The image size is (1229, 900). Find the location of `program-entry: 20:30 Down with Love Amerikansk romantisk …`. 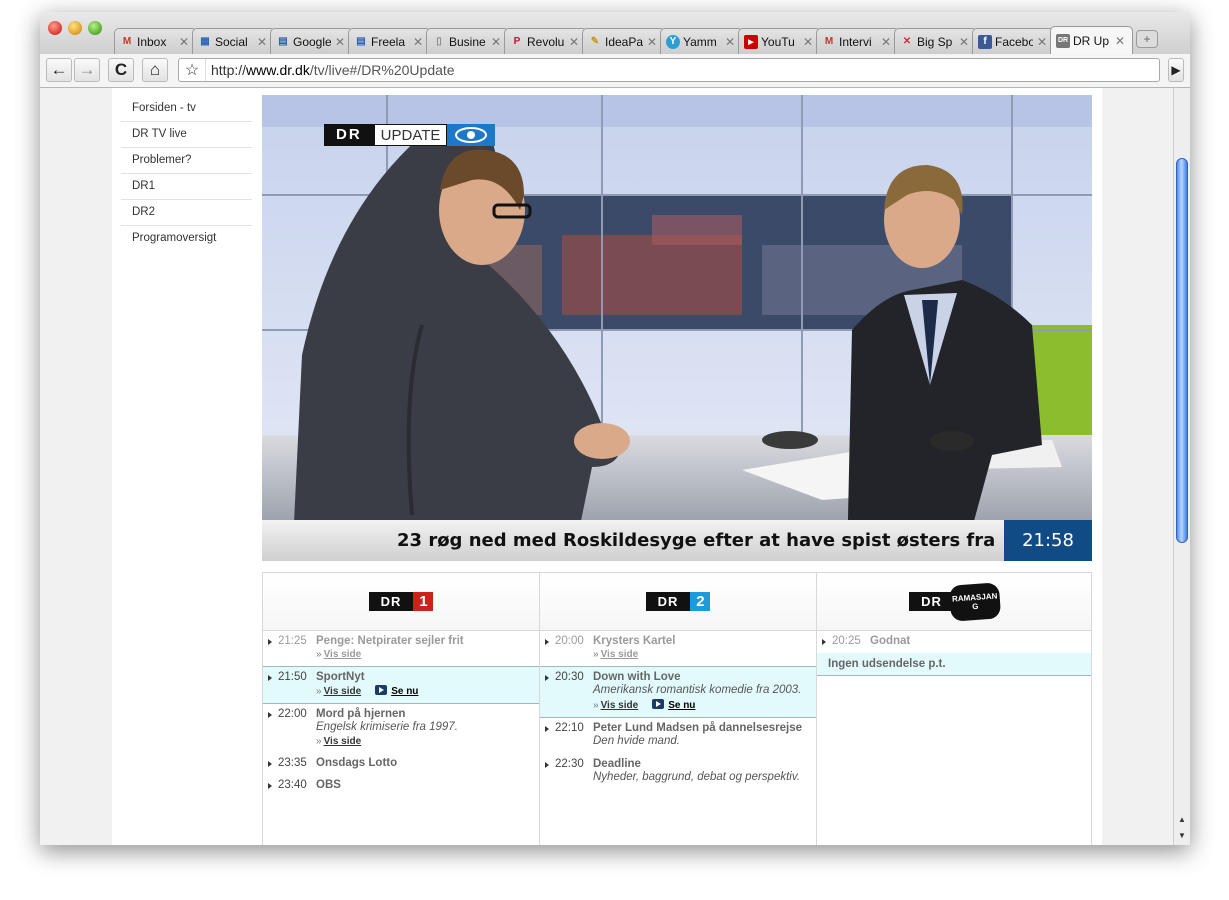

program-entry: 20:30 Down with Love Amerikansk romantisk … is located at coordinates (678, 692).